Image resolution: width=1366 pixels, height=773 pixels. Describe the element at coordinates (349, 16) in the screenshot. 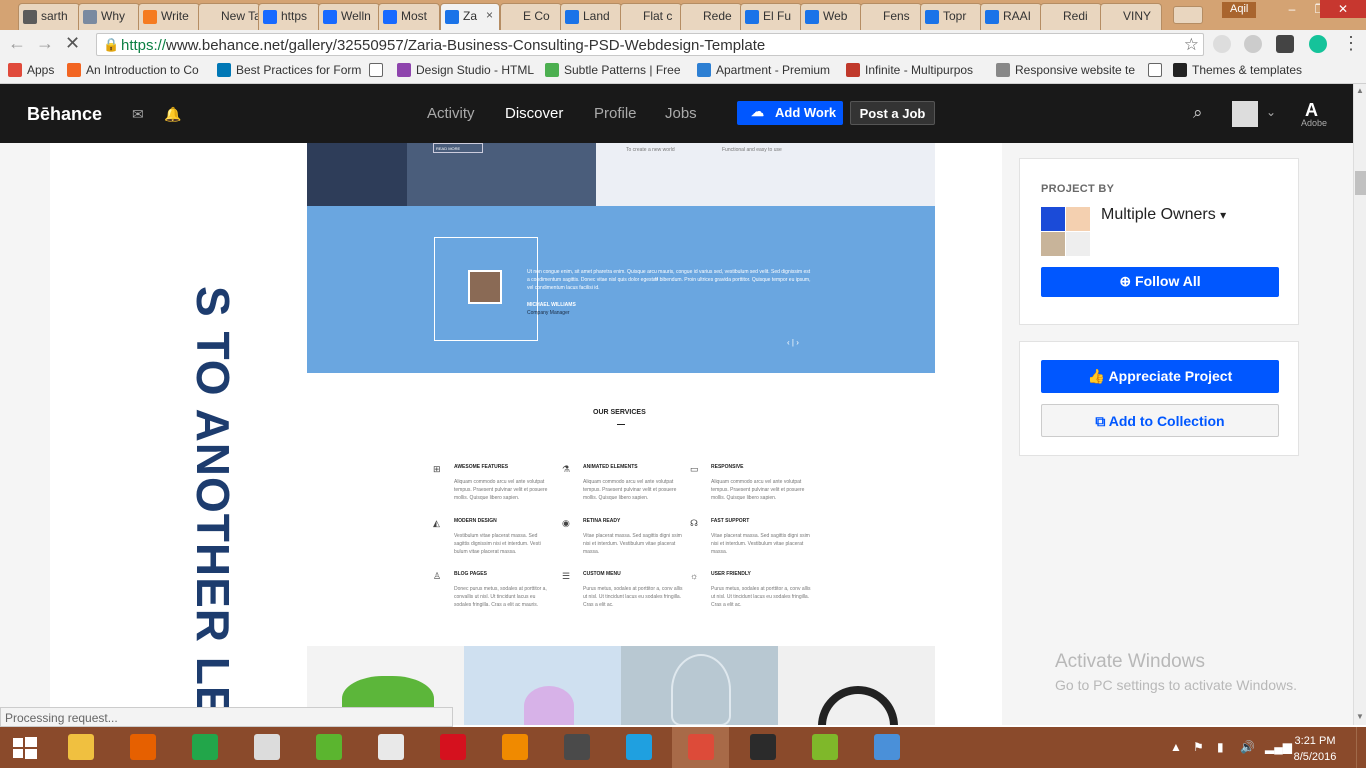

I see `browser-tab: Welln` at that location.